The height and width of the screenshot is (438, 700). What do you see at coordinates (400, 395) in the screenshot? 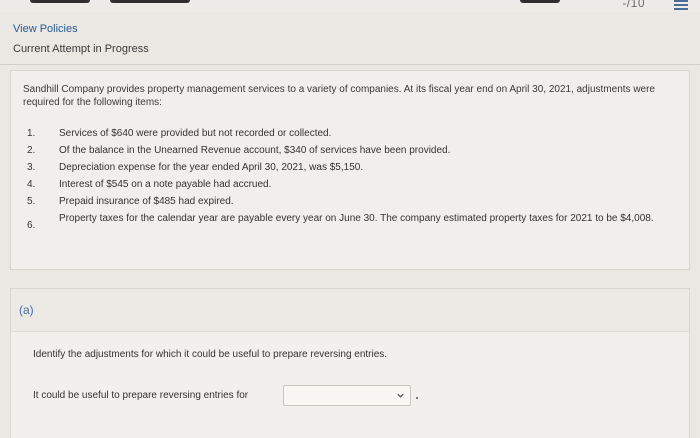
I see `chevron-down-icon` at bounding box center [400, 395].